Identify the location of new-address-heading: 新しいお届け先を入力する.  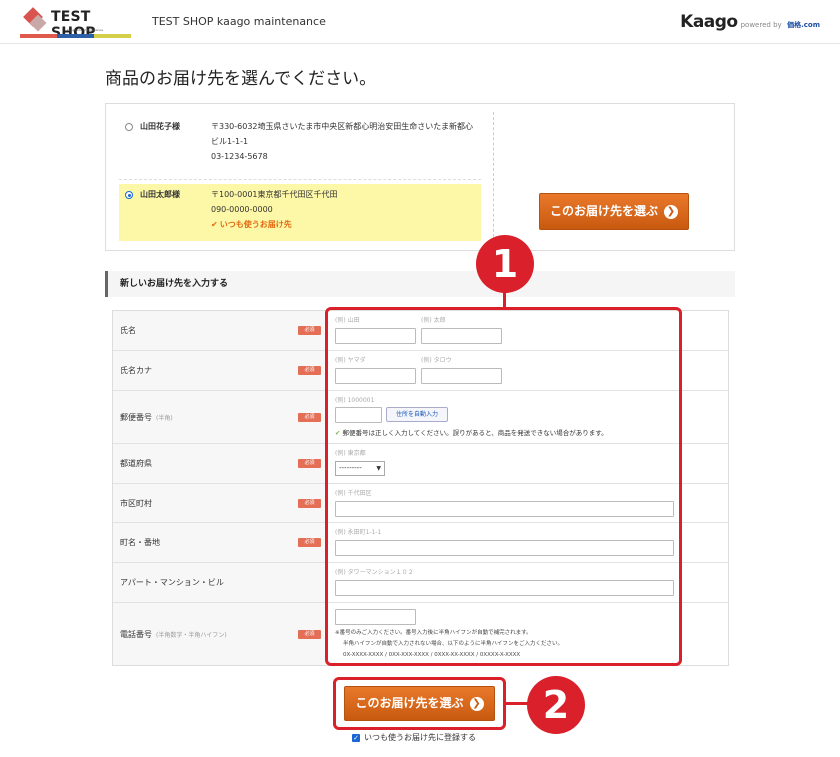
(420, 284).